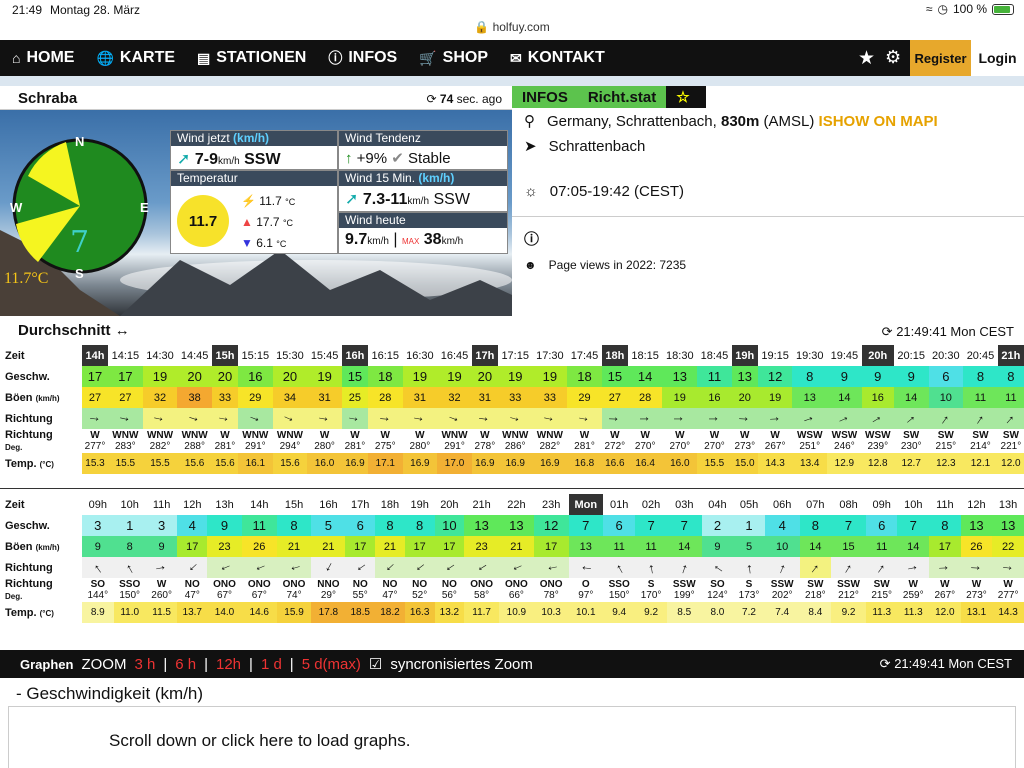 This screenshot has width=1024, height=768. I want to click on direction-cell: SW 214°, so click(980, 441).